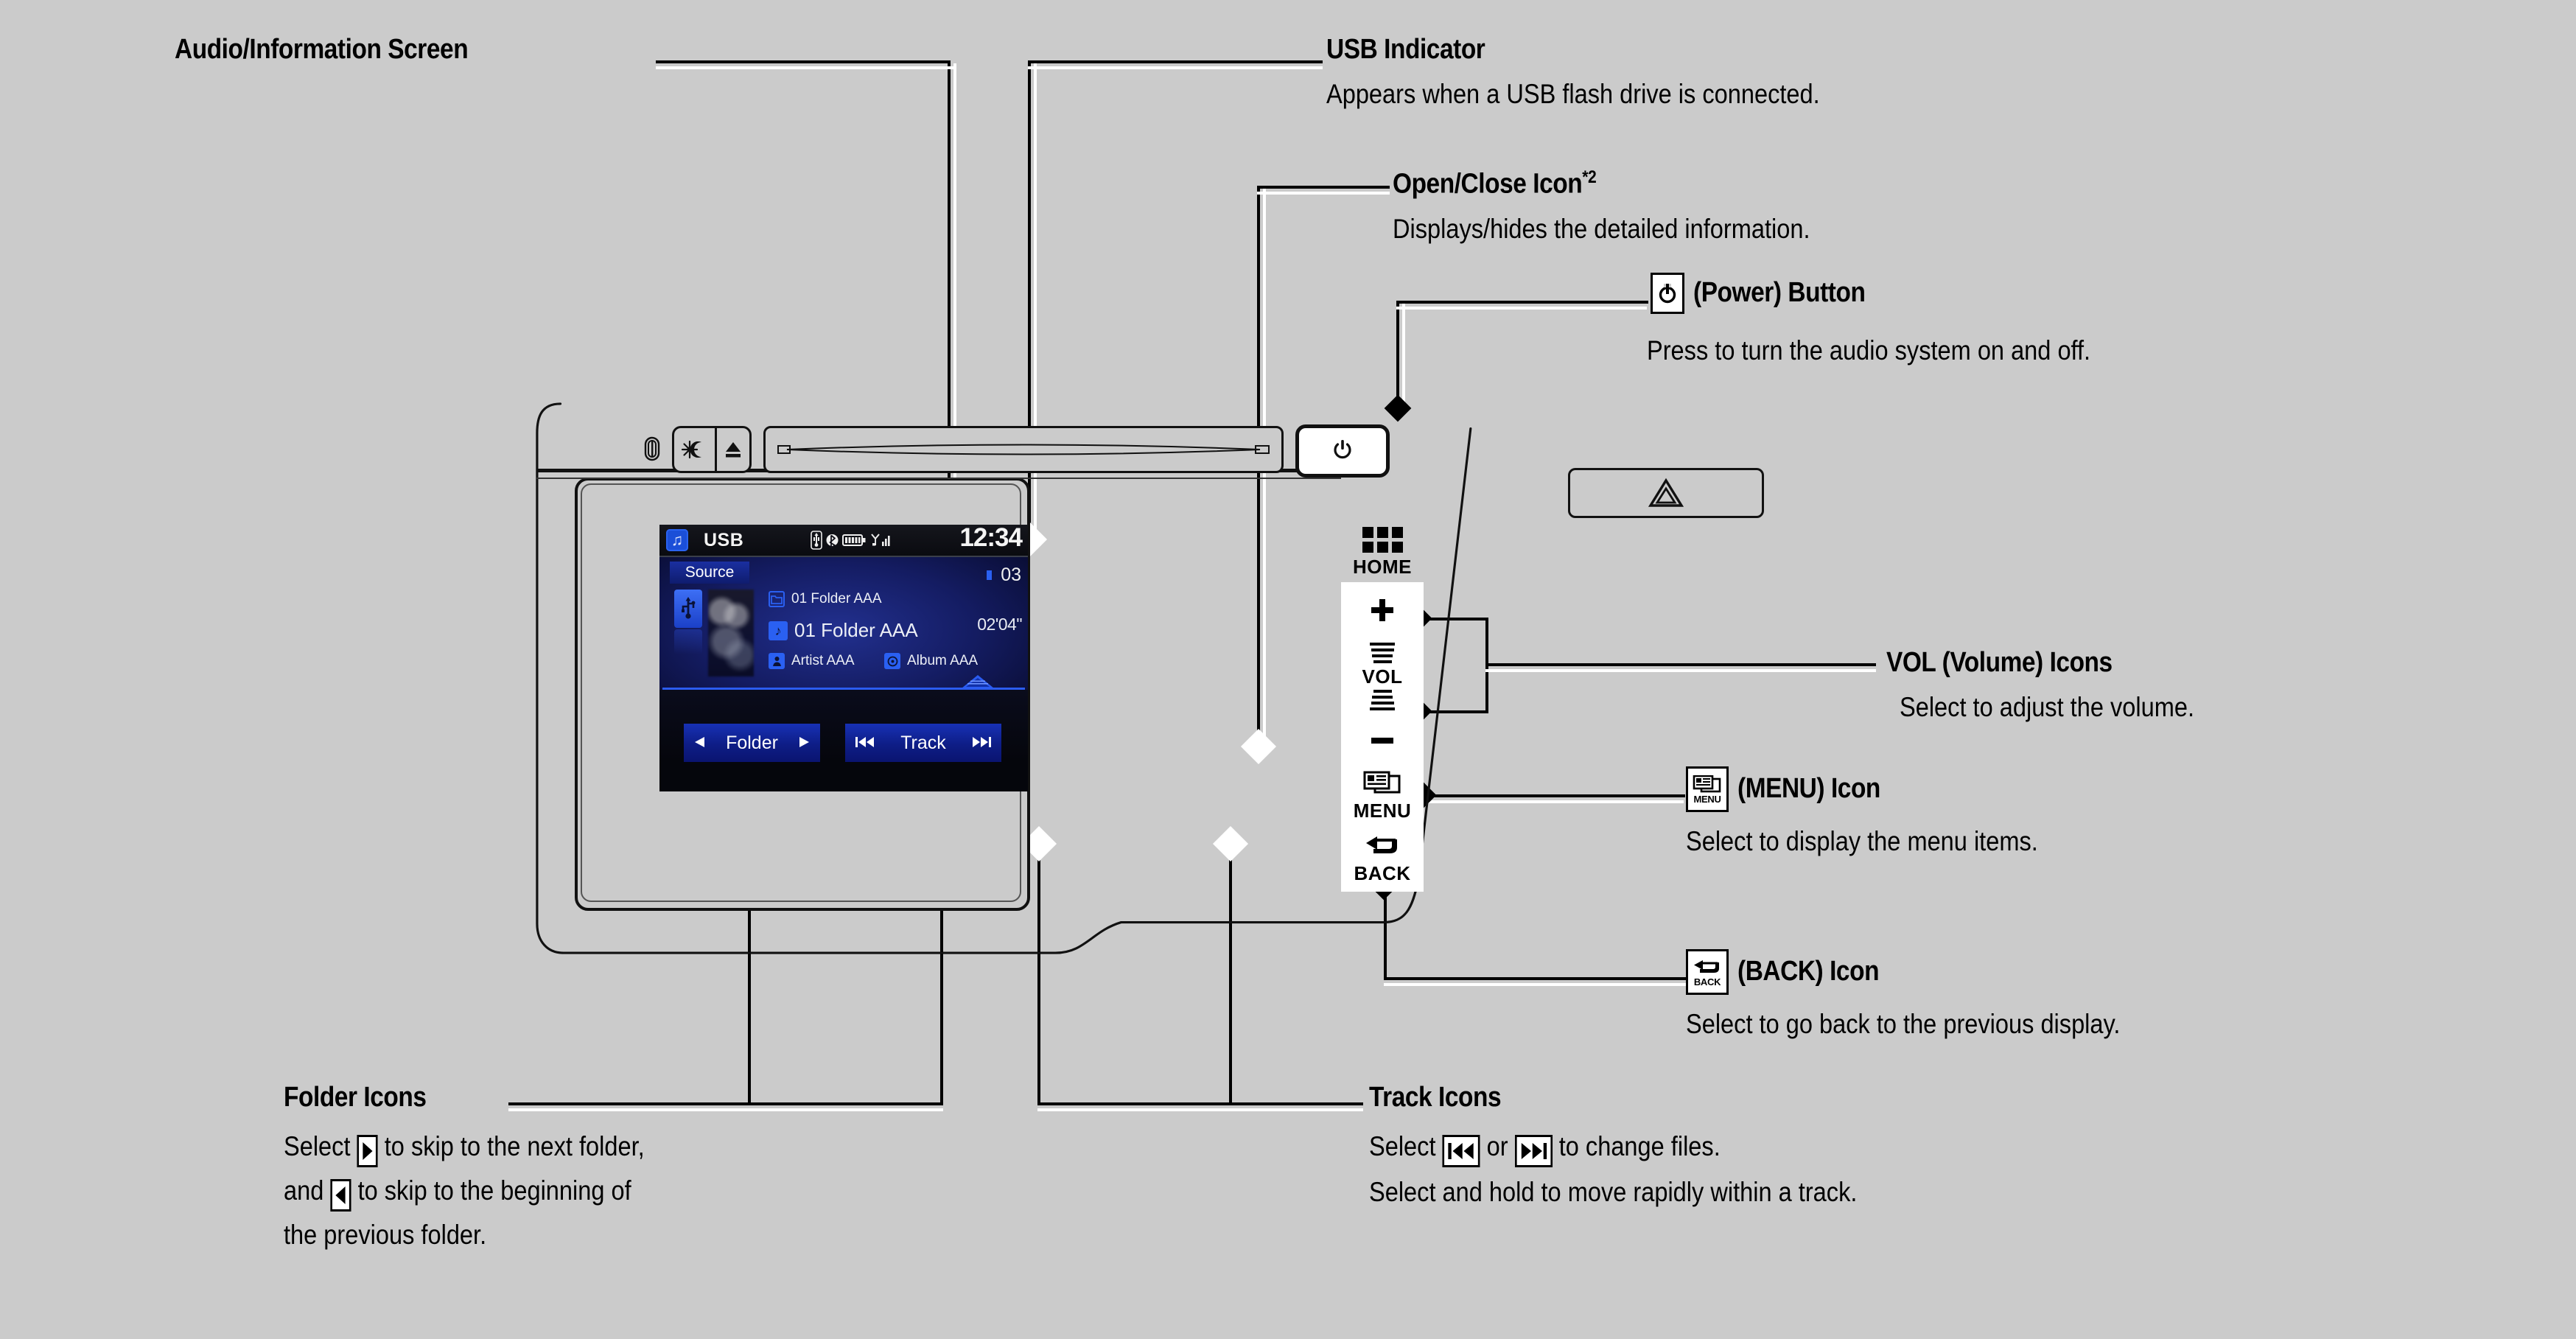 This screenshot has width=2576, height=1339. Describe the element at coordinates (1382, 610) in the screenshot. I see `volume-up-key` at that location.